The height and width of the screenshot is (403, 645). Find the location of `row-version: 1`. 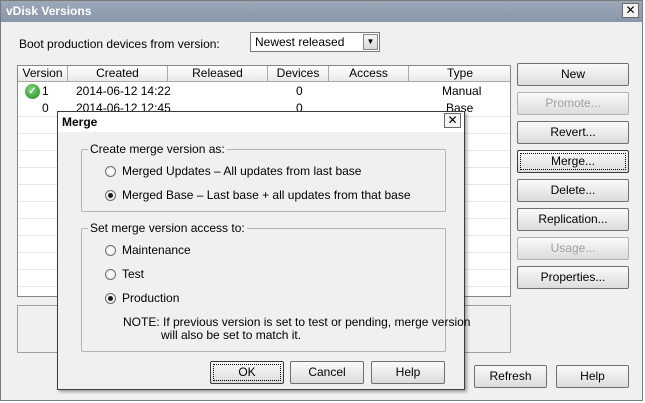

row-version: 1 is located at coordinates (45, 91).